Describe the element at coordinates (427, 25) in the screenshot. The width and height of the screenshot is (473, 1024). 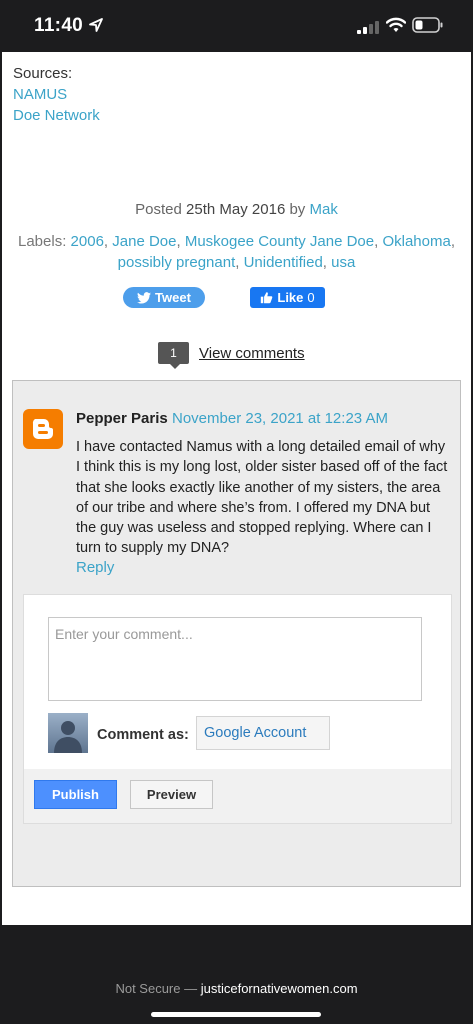
I see `battery-icon` at that location.